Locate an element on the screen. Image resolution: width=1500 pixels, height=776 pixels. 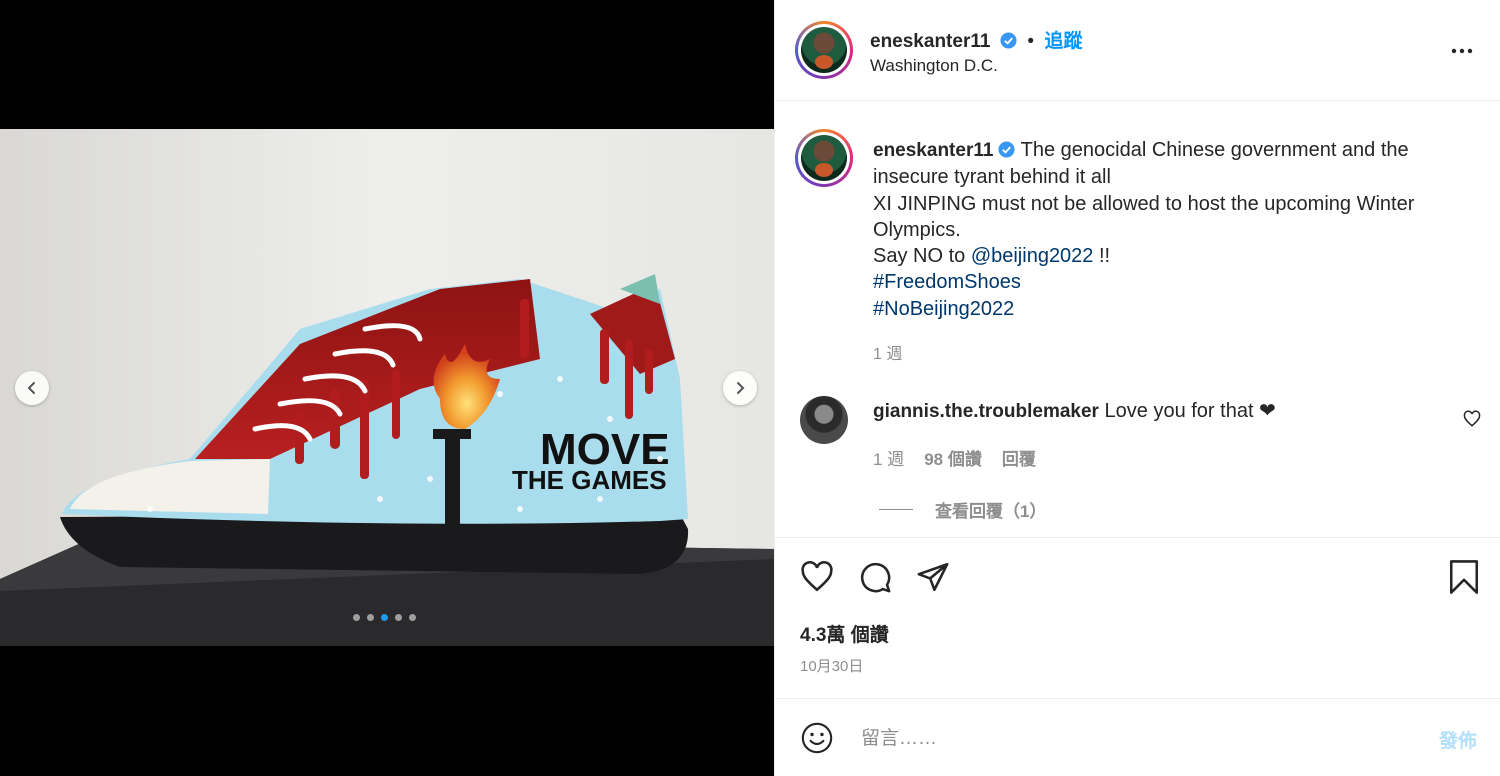
hashtag-link: #FreedomShoes is located at coordinates (947, 282).